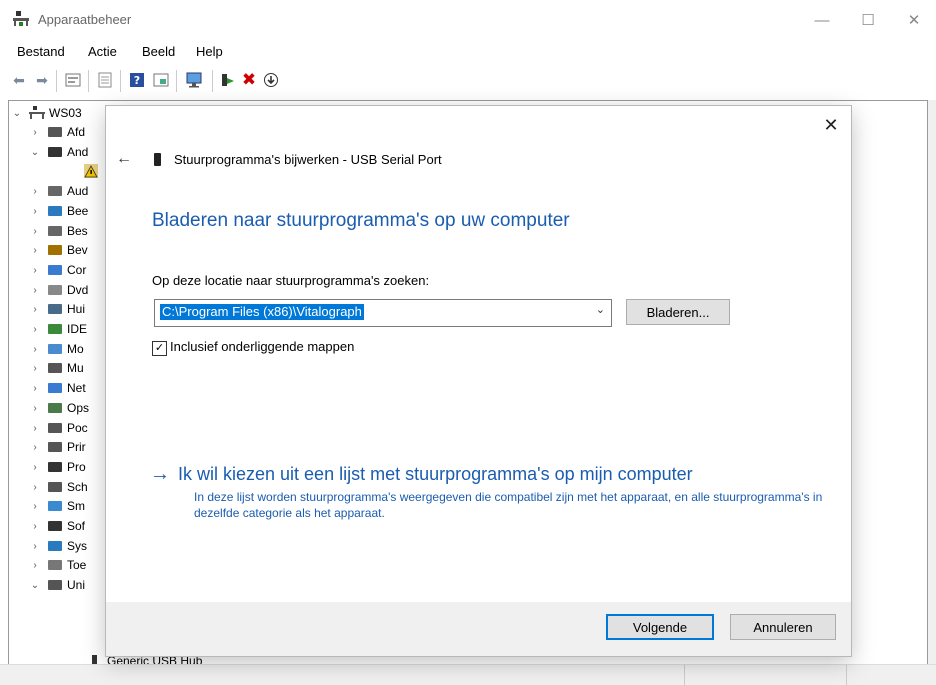  What do you see at coordinates (76, 526) in the screenshot?
I see `tree-label: Sof` at bounding box center [76, 526].